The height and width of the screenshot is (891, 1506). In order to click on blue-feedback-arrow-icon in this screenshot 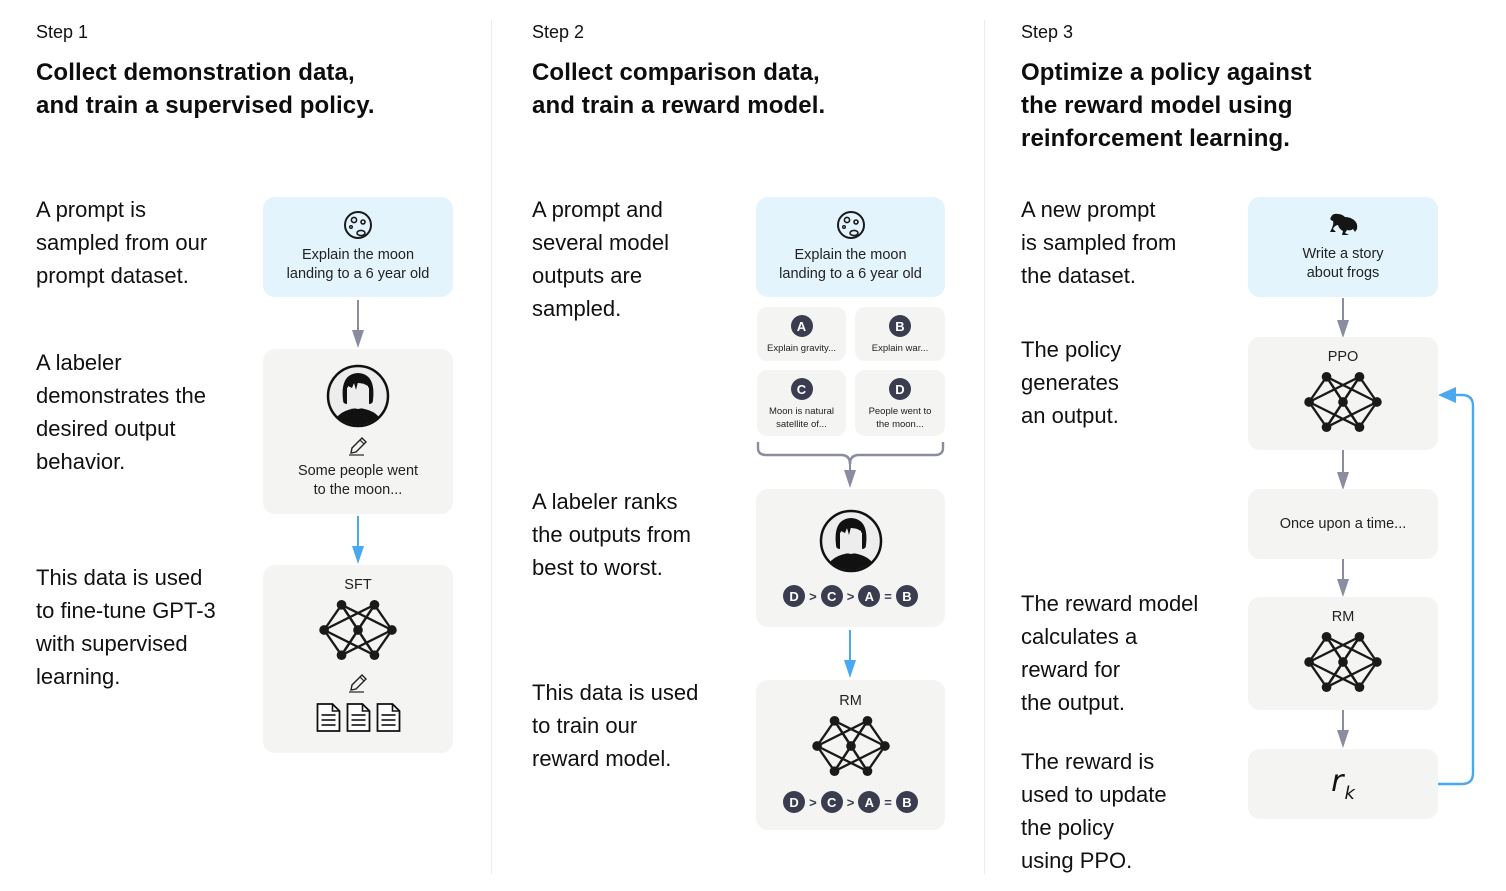, I will do `click(1456, 586)`.